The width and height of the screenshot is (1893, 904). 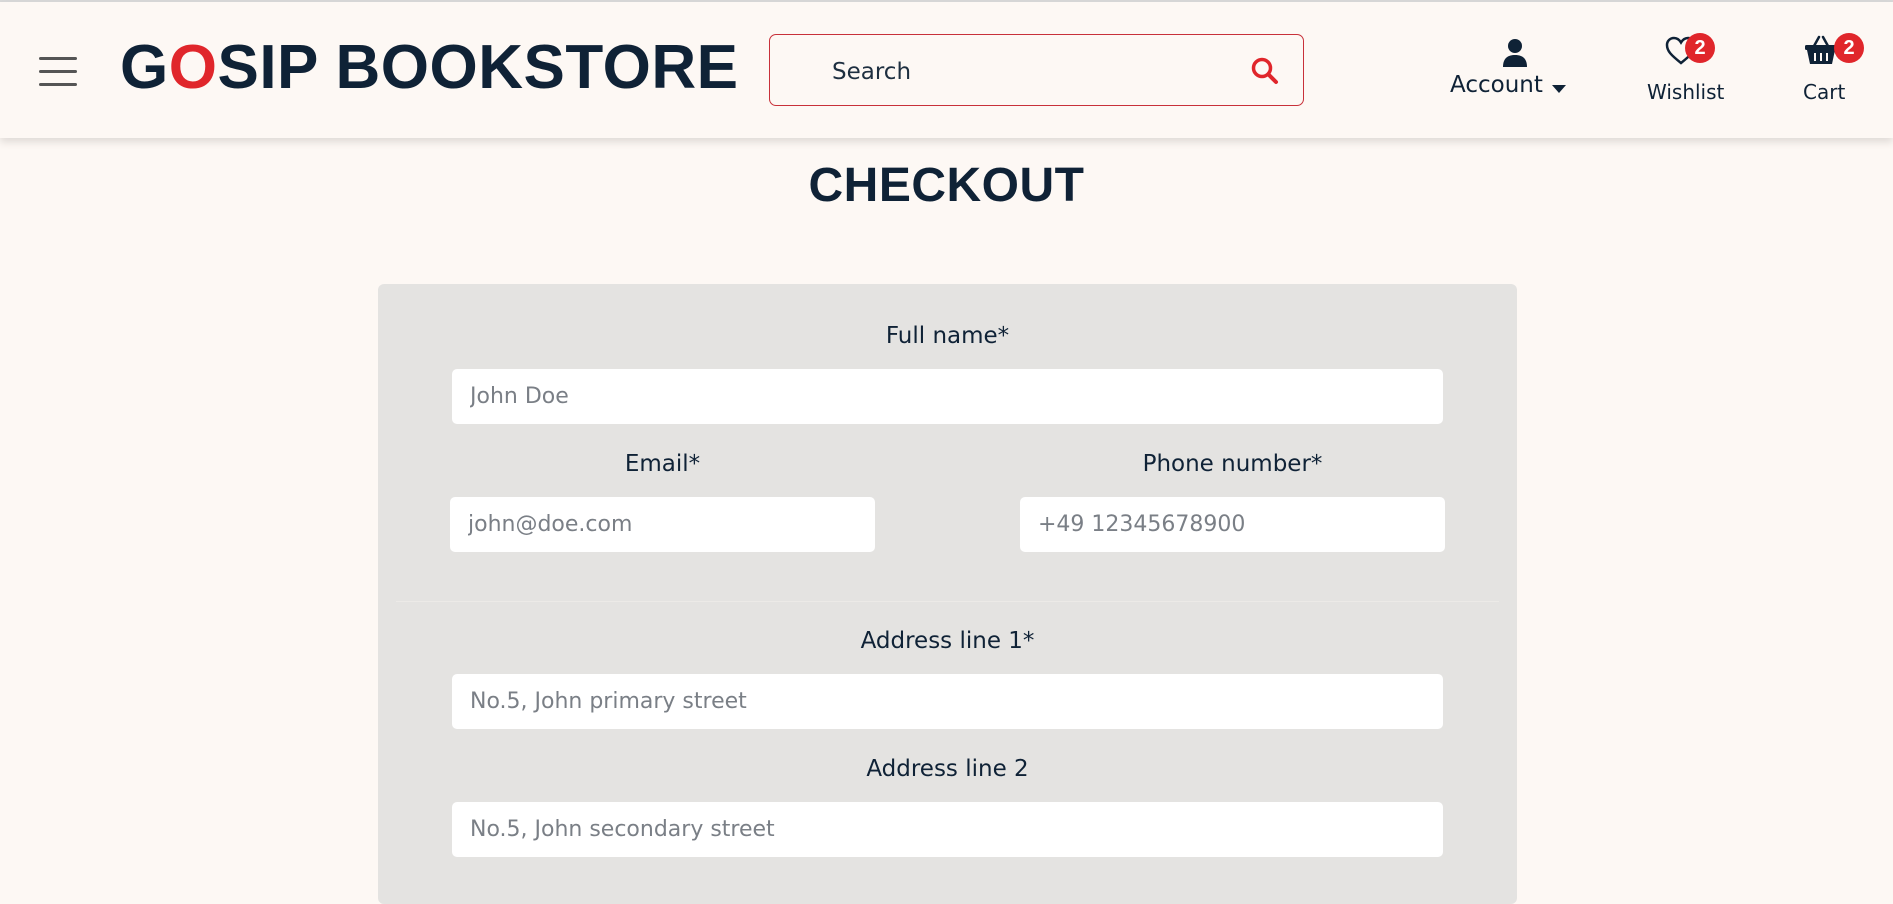 What do you see at coordinates (1515, 53) in the screenshot?
I see `user-icon` at bounding box center [1515, 53].